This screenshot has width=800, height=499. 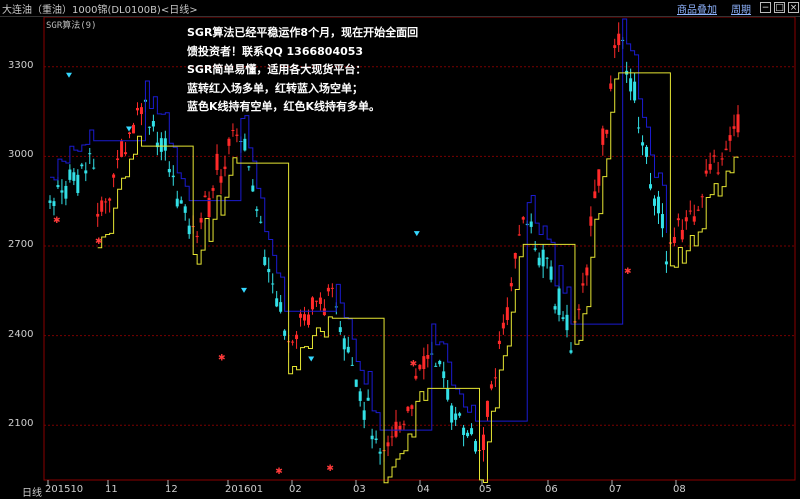 What do you see at coordinates (64, 489) in the screenshot?
I see `x-tick-label: 201510` at bounding box center [64, 489].